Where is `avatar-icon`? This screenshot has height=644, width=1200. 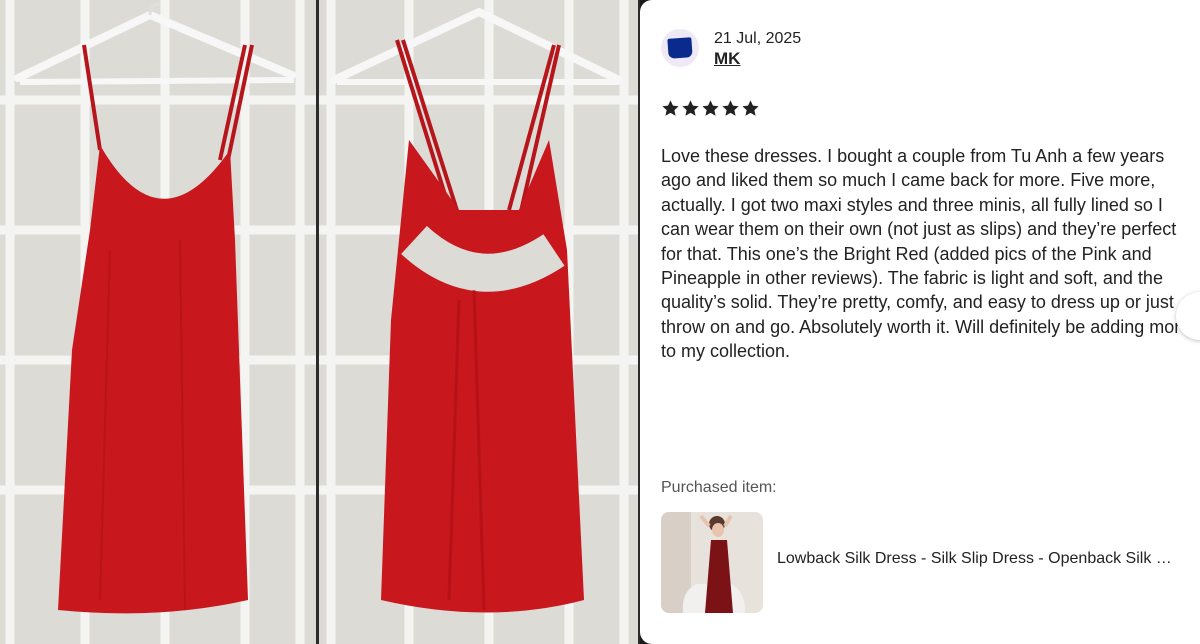
avatar-icon is located at coordinates (680, 48).